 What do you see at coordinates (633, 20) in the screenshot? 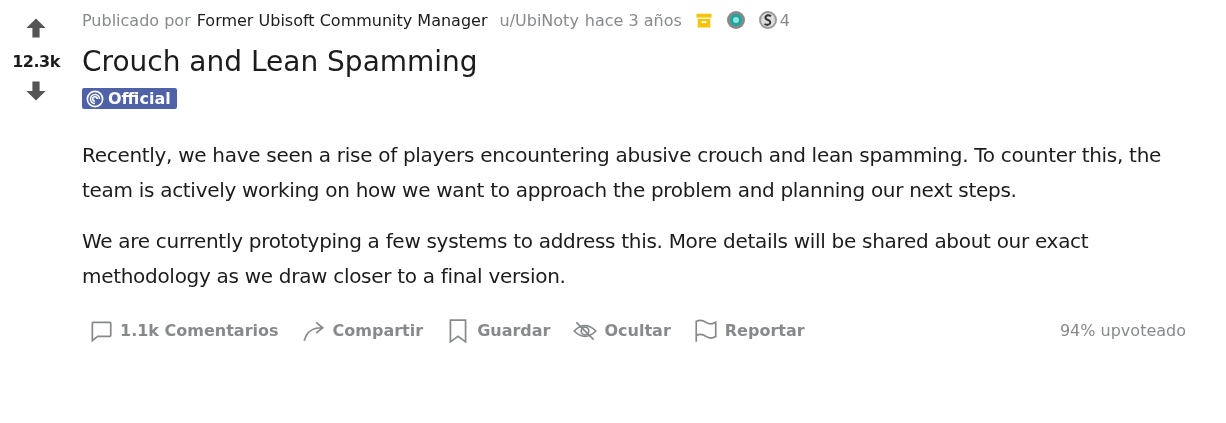
I see `post-time: hace 3 años` at bounding box center [633, 20].